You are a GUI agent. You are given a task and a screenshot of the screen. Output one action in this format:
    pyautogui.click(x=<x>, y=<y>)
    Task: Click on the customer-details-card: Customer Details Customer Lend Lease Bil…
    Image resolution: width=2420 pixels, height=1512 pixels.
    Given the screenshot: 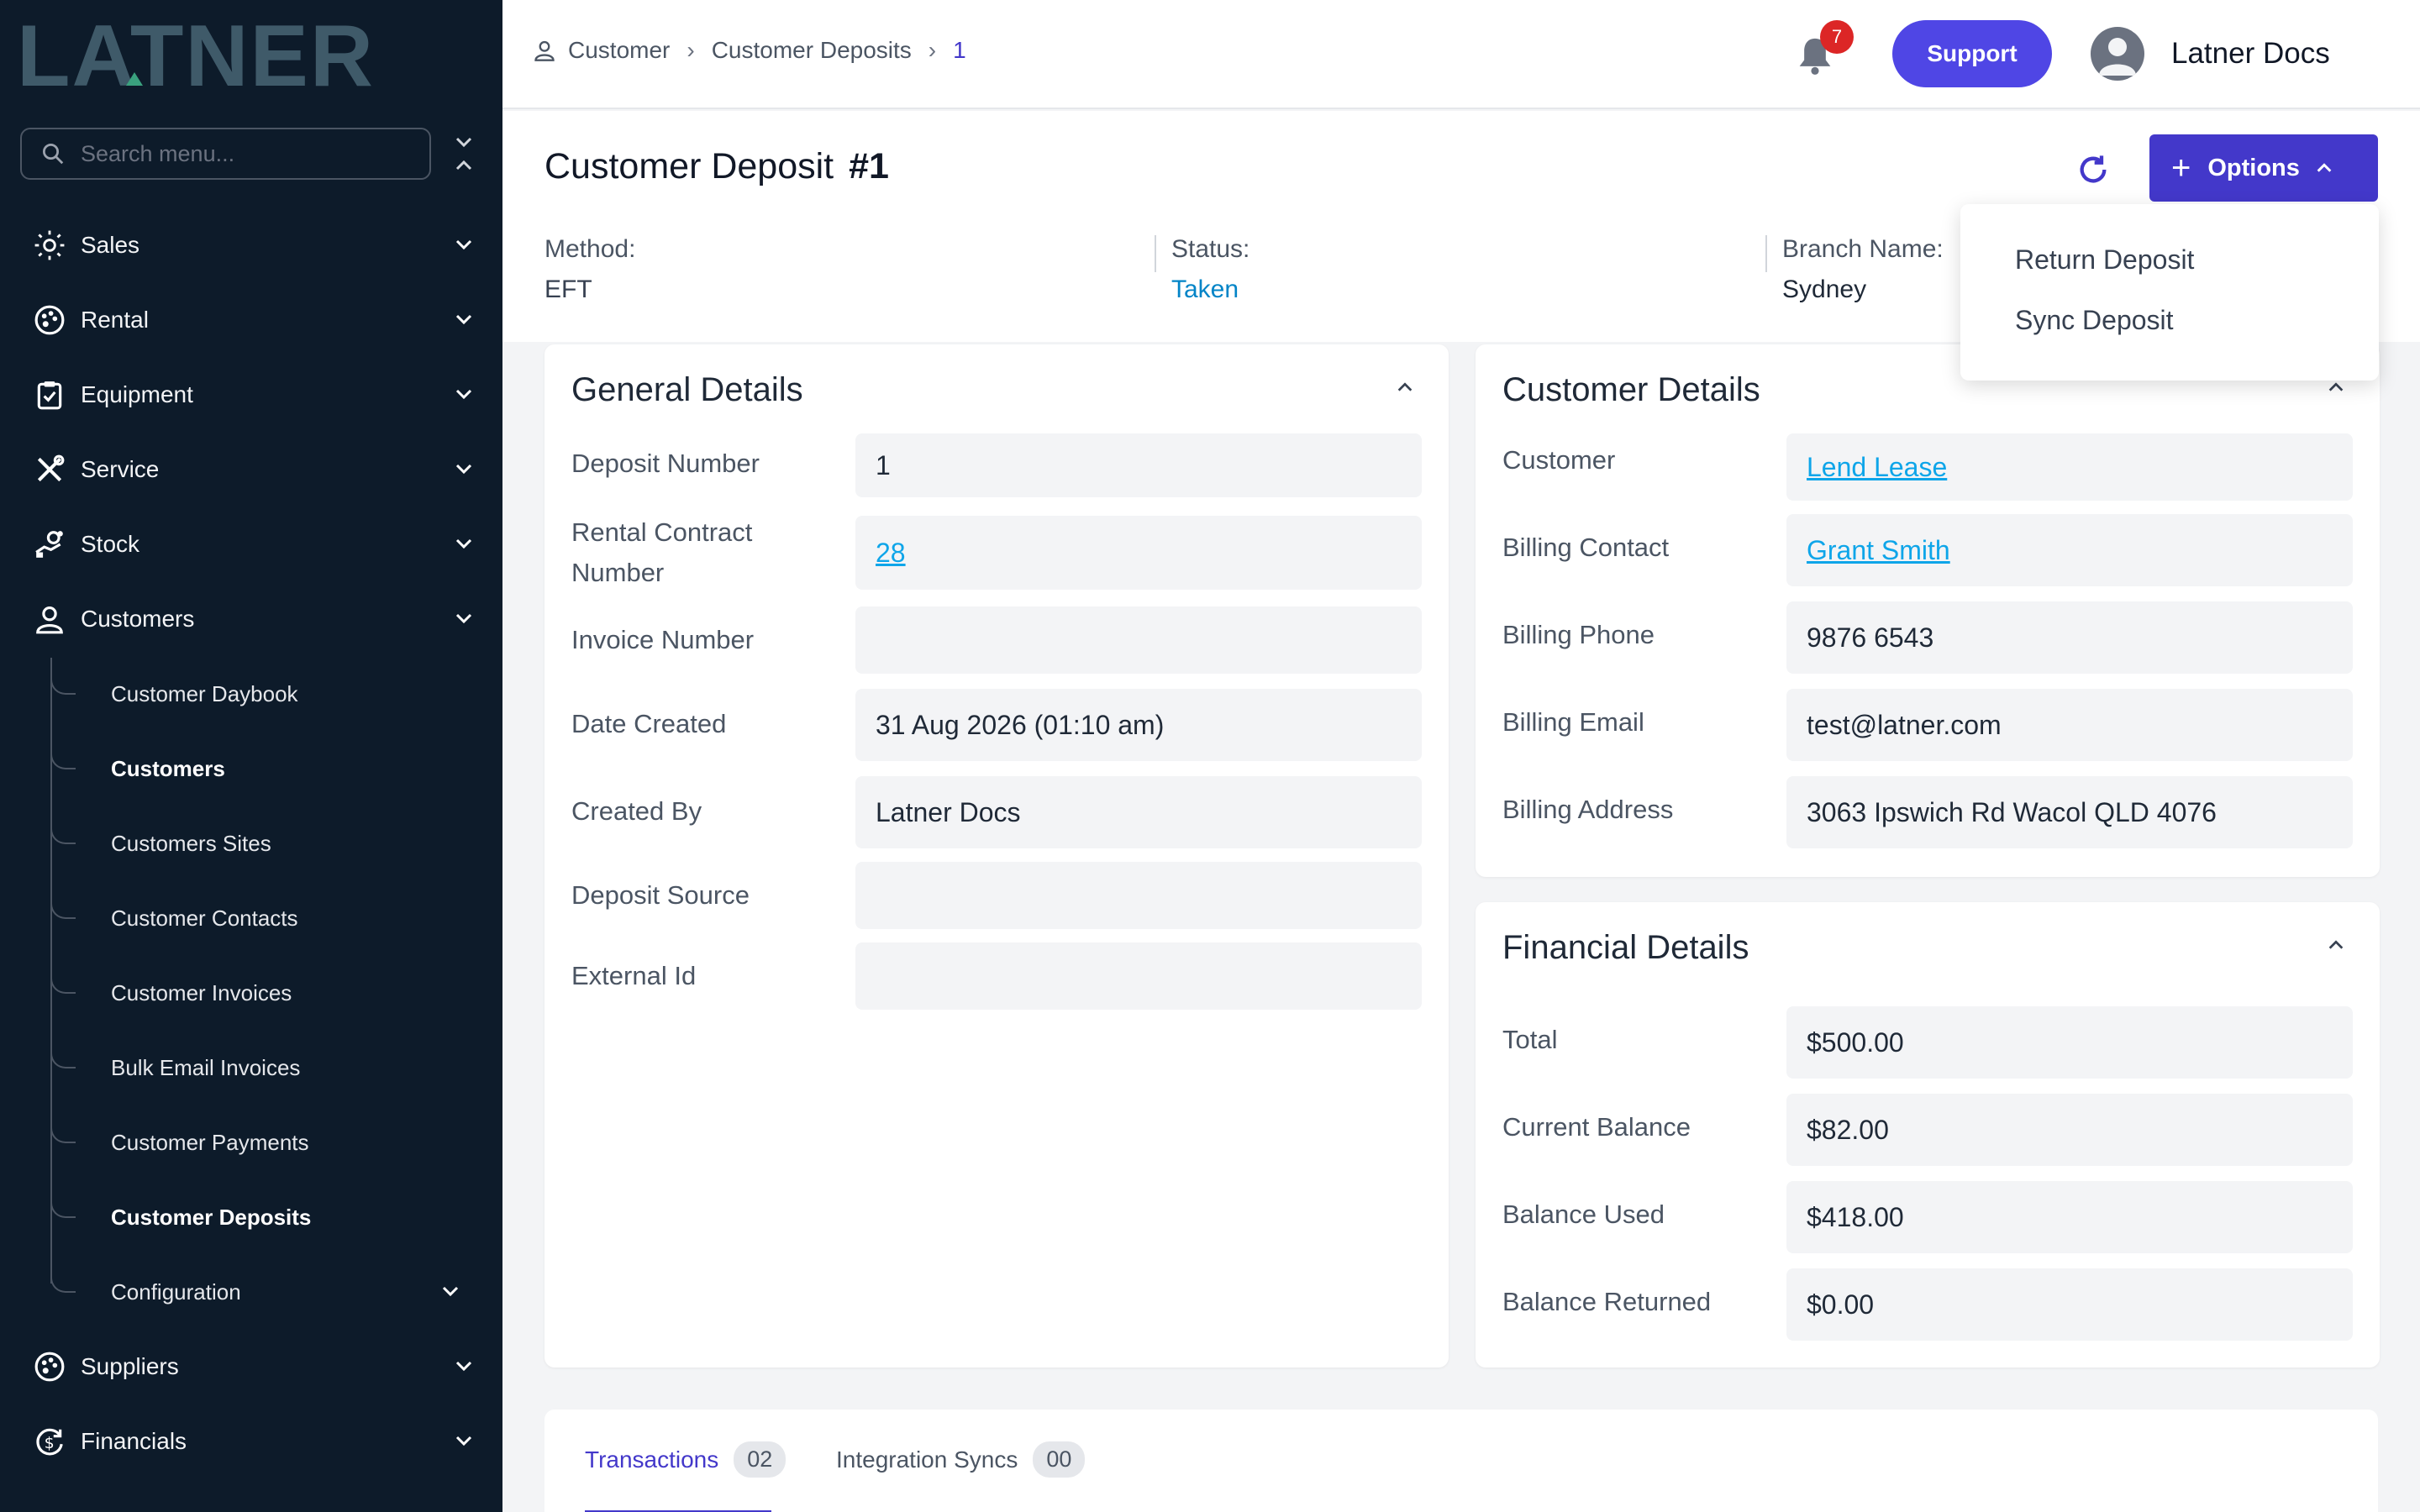 What is the action you would take?
    pyautogui.click(x=1928, y=610)
    